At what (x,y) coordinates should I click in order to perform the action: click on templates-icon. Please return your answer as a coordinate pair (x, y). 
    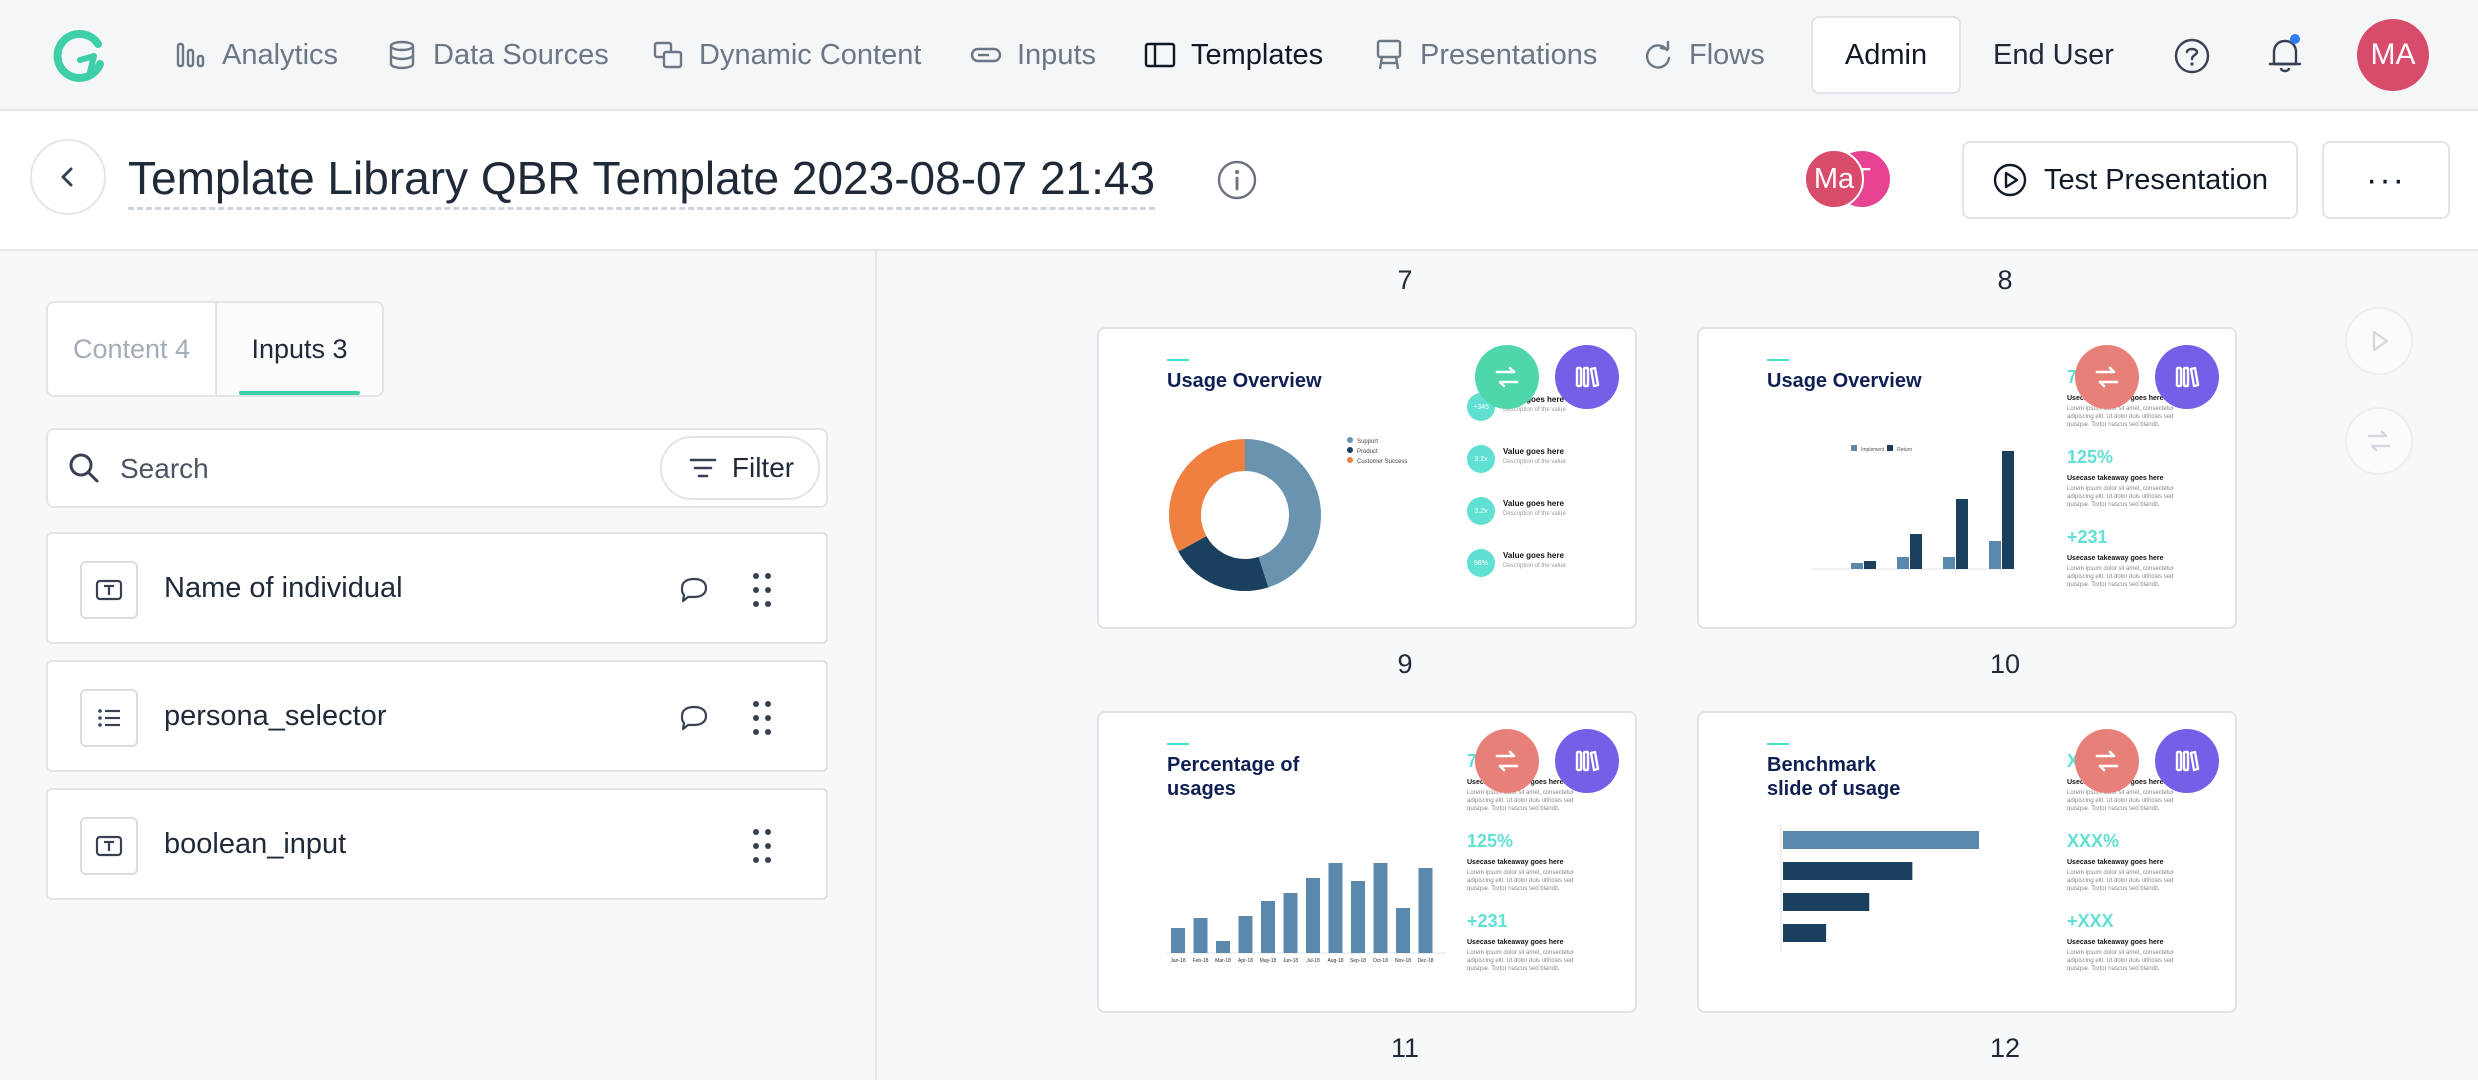
    Looking at the image, I should click on (1160, 55).